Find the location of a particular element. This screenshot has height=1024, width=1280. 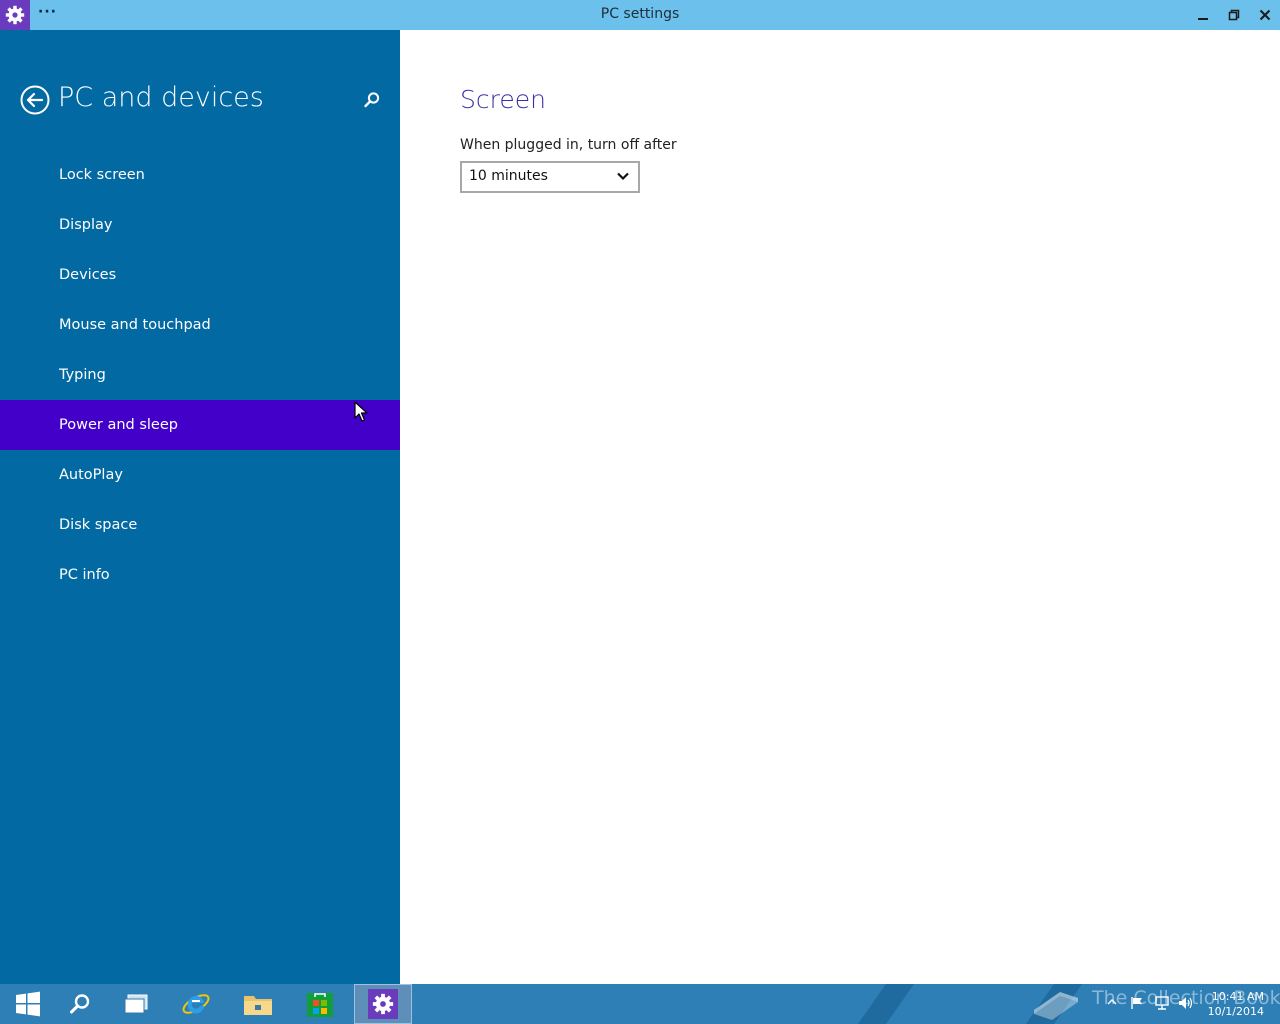

store-icon is located at coordinates (320, 1005).